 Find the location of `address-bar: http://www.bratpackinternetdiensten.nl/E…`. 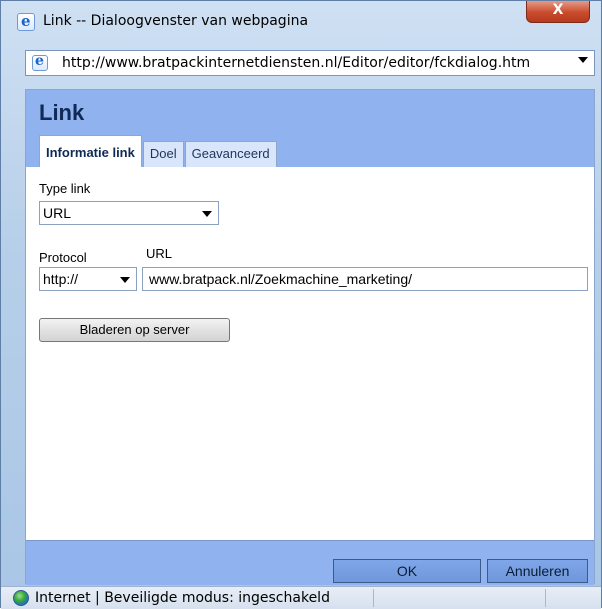

address-bar: http://www.bratpackinternetdiensten.nl/E… is located at coordinates (310, 63).